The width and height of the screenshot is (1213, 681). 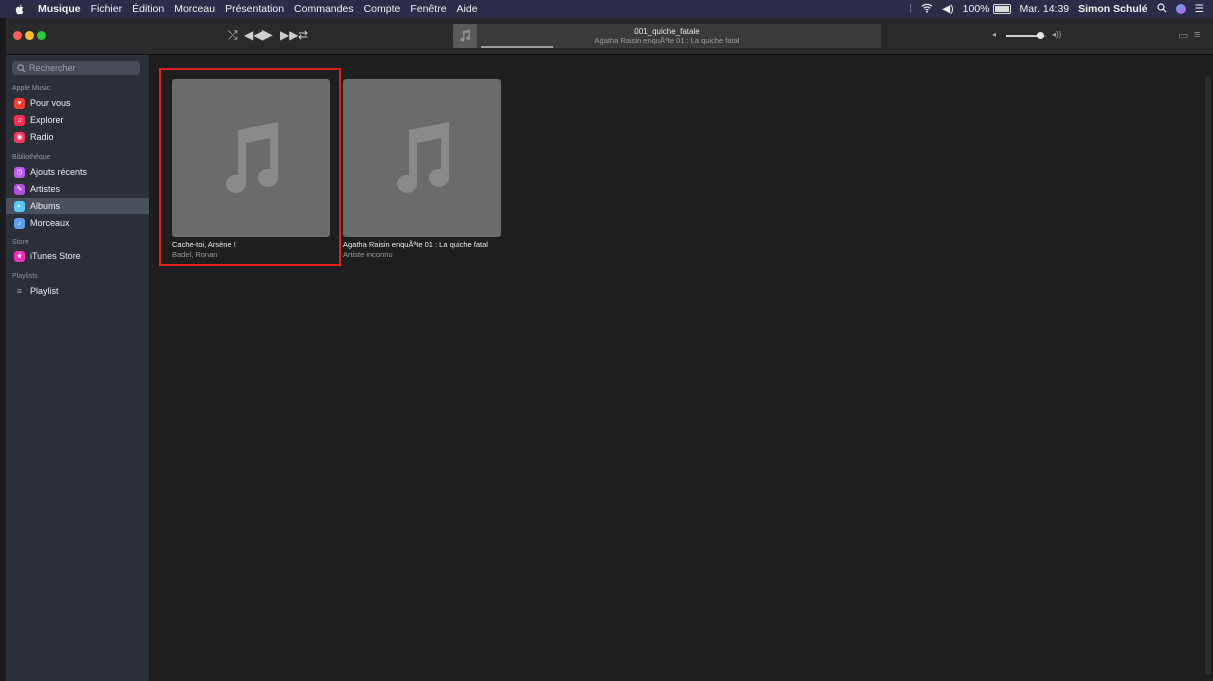 What do you see at coordinates (20, 242) in the screenshot?
I see `section-store: Store` at bounding box center [20, 242].